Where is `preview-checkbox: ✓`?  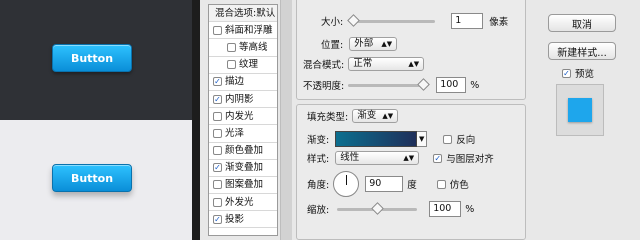
preview-checkbox: ✓ is located at coordinates (566, 73).